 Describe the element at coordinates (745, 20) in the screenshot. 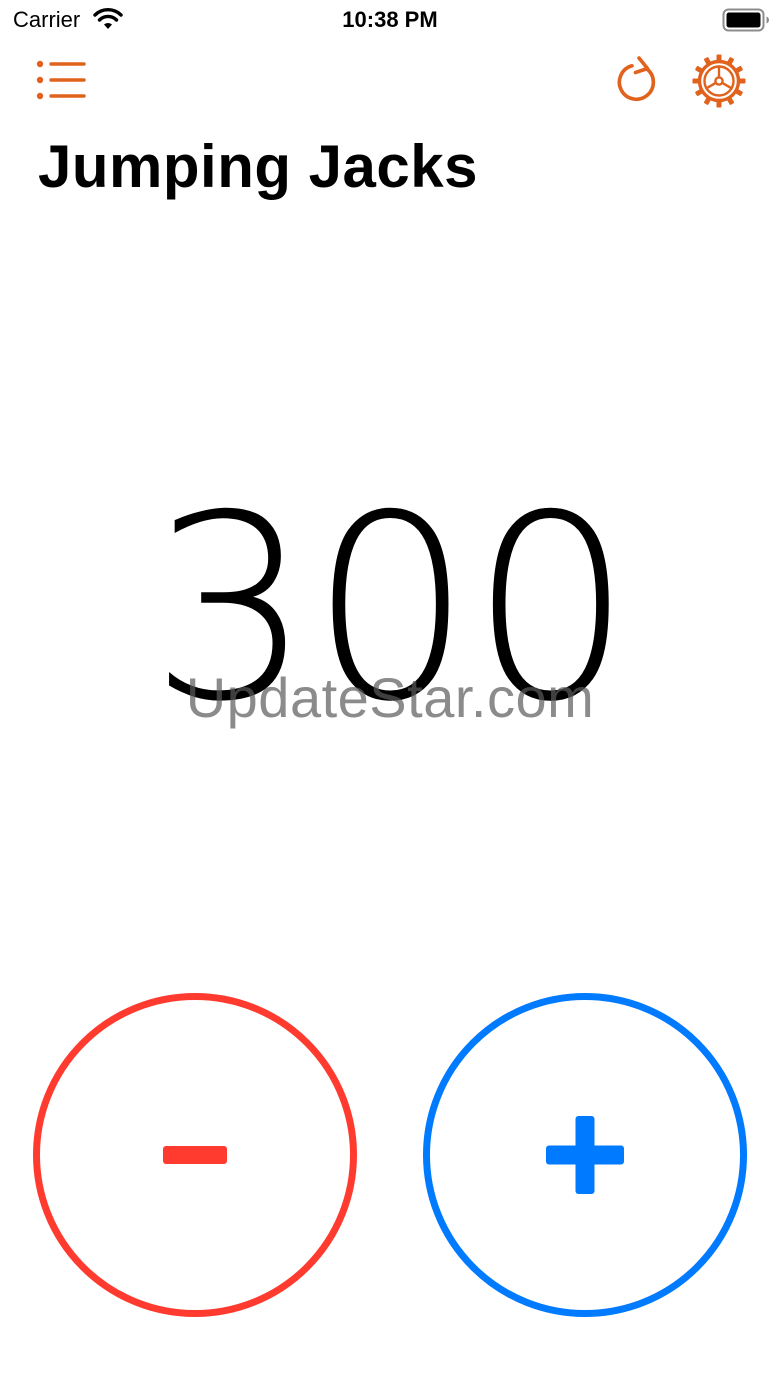

I see `battery-icon` at that location.